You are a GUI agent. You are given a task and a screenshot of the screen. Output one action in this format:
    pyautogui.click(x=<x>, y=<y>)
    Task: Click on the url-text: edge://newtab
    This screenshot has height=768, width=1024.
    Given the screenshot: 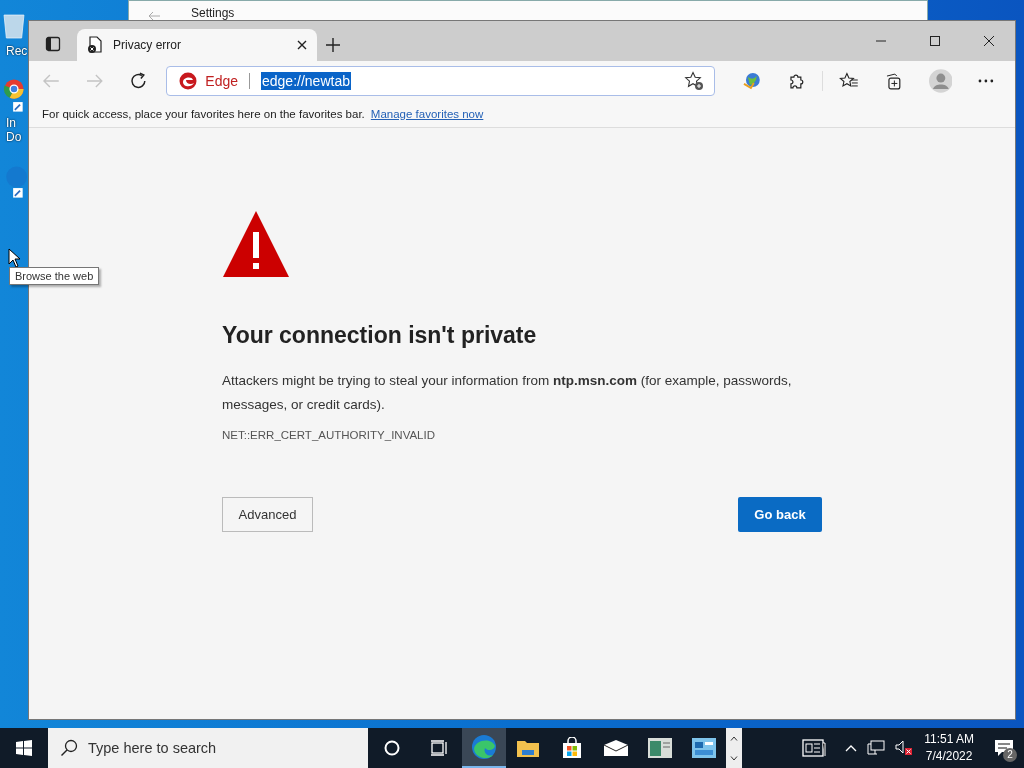 What is the action you would take?
    pyautogui.click(x=306, y=81)
    